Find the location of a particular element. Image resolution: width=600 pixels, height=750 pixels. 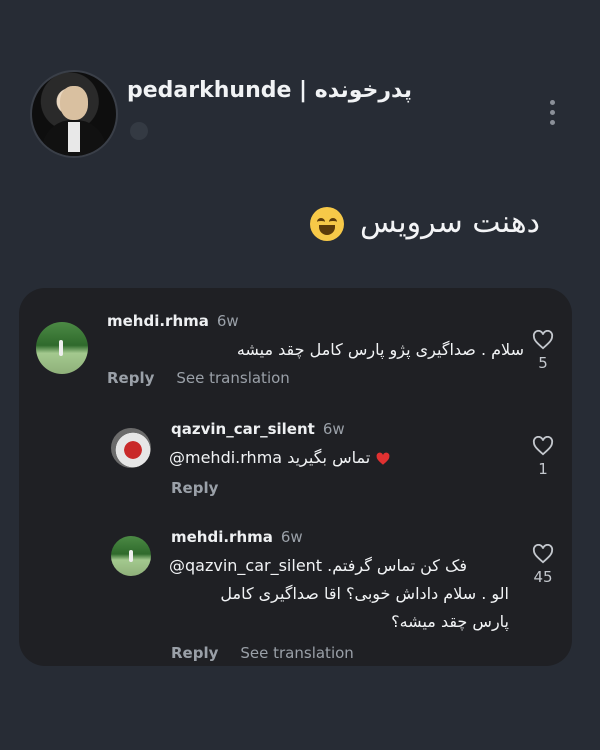

reply-text: تماس بگیرید is located at coordinates (329, 457).